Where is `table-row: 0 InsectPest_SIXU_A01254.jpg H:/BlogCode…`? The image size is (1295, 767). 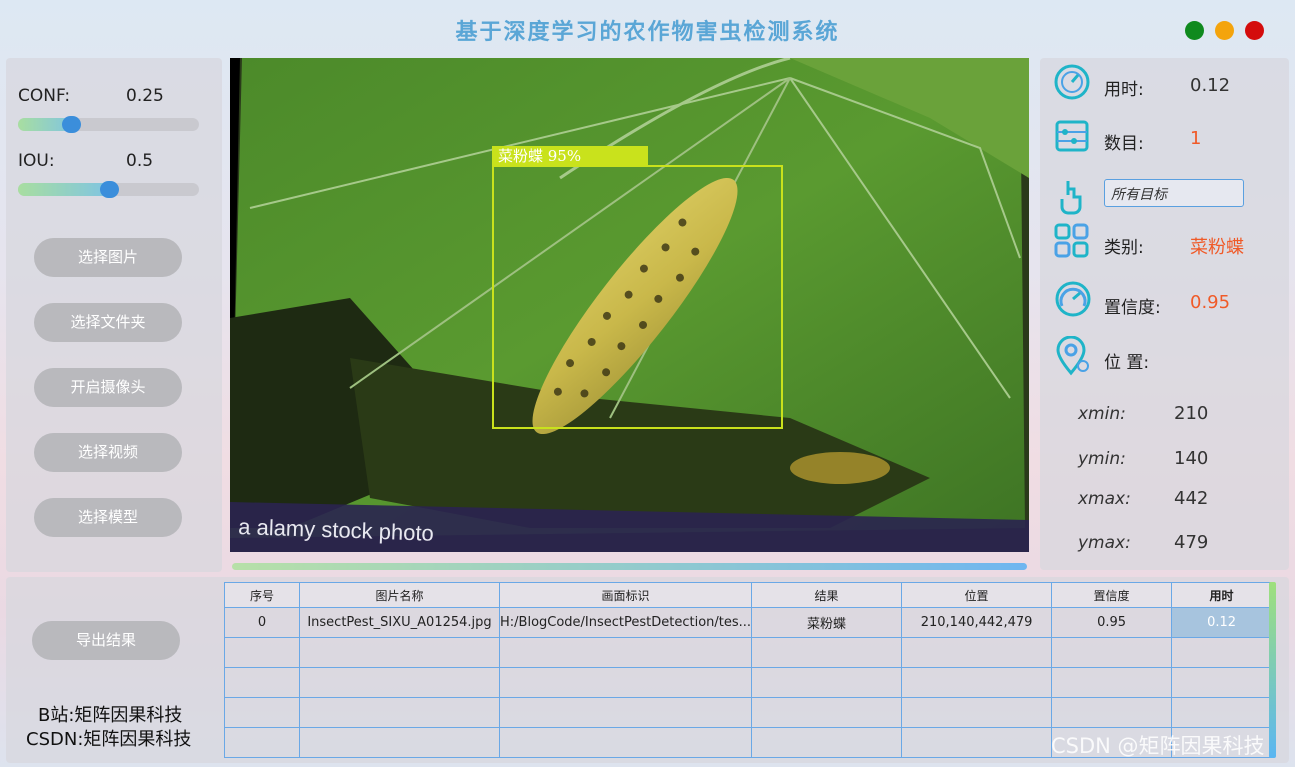 table-row: 0 InsectPest_SIXU_A01254.jpg H:/BlogCode… is located at coordinates (748, 622).